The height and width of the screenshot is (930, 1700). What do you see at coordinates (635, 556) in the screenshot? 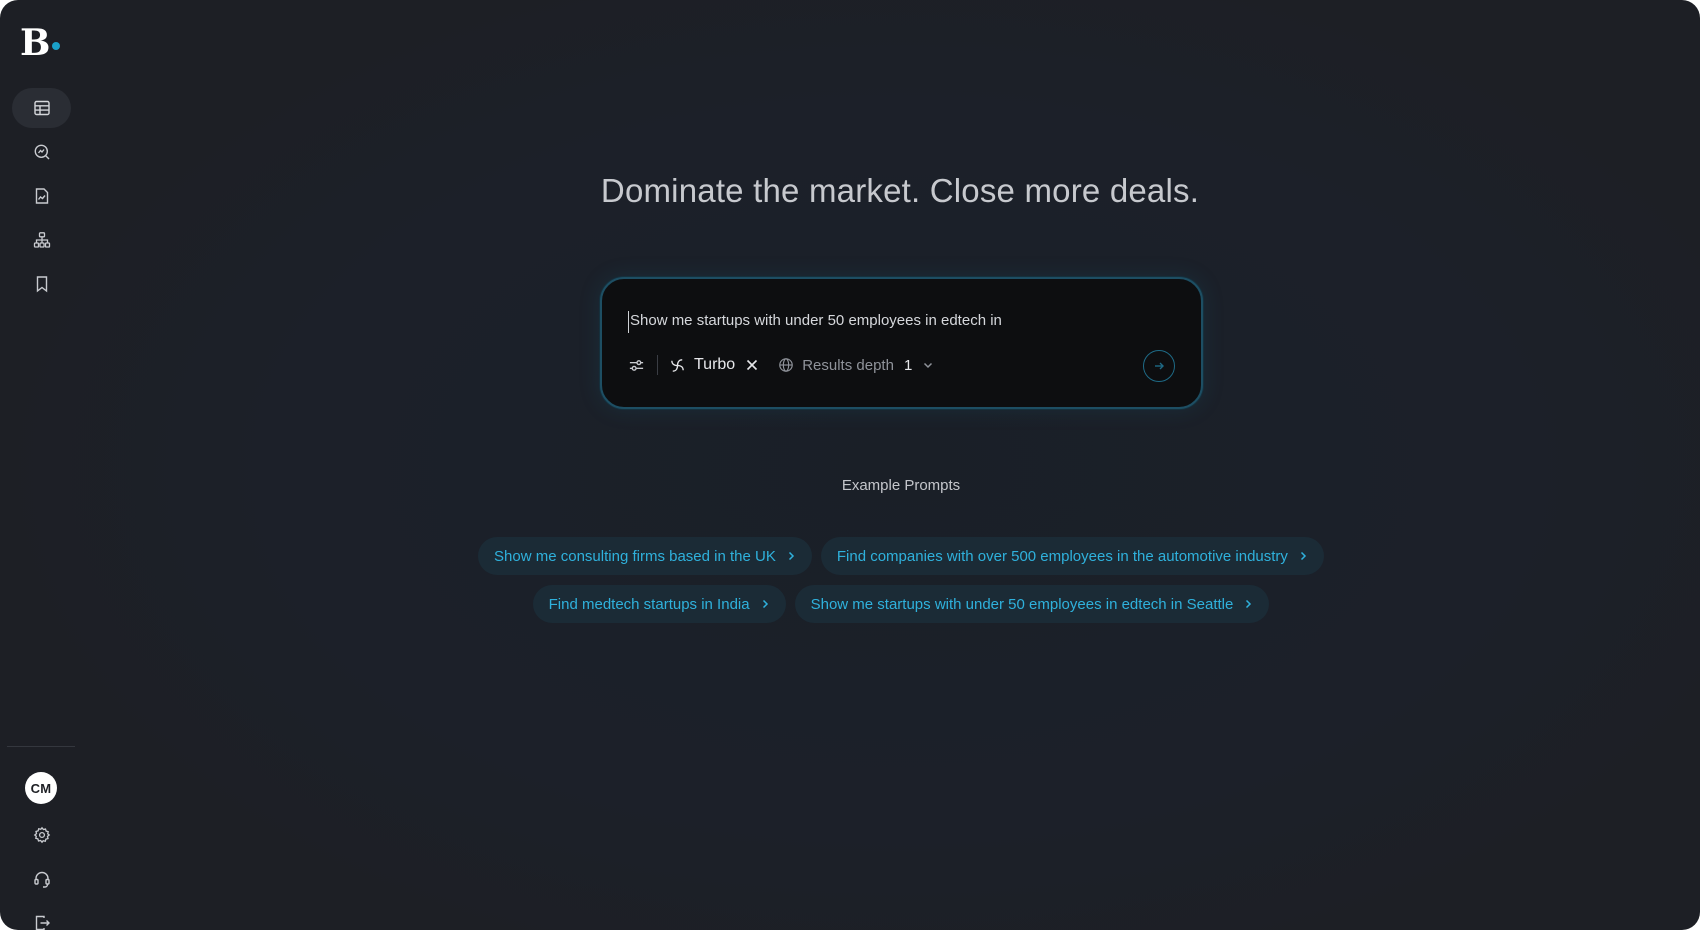
I see `example-prompt-text: Show me consulting firms based in the UK` at bounding box center [635, 556].